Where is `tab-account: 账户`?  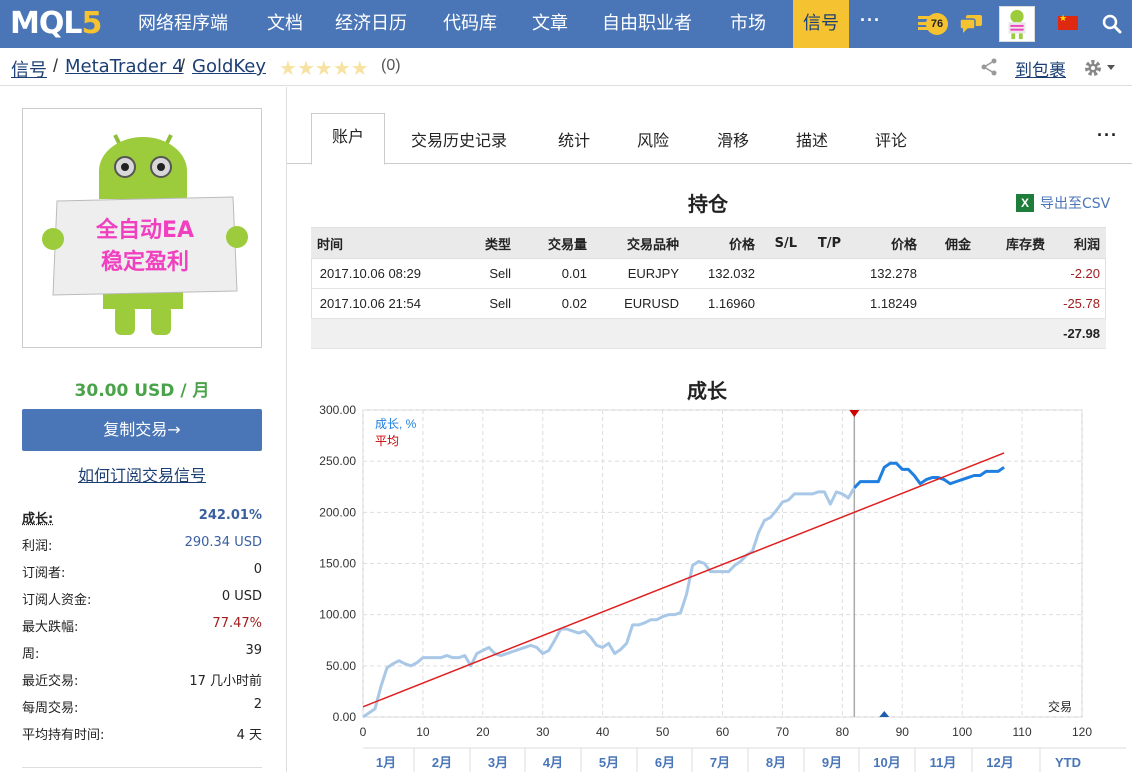
tab-account: 账户 is located at coordinates (348, 139).